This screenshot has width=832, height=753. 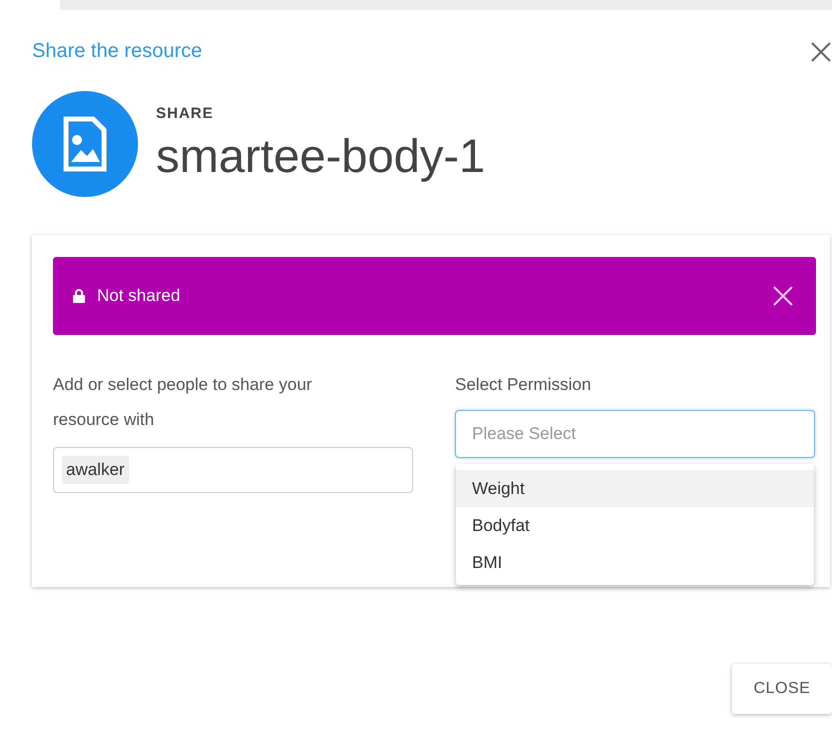 I want to click on image-file-icon, so click(x=85, y=144).